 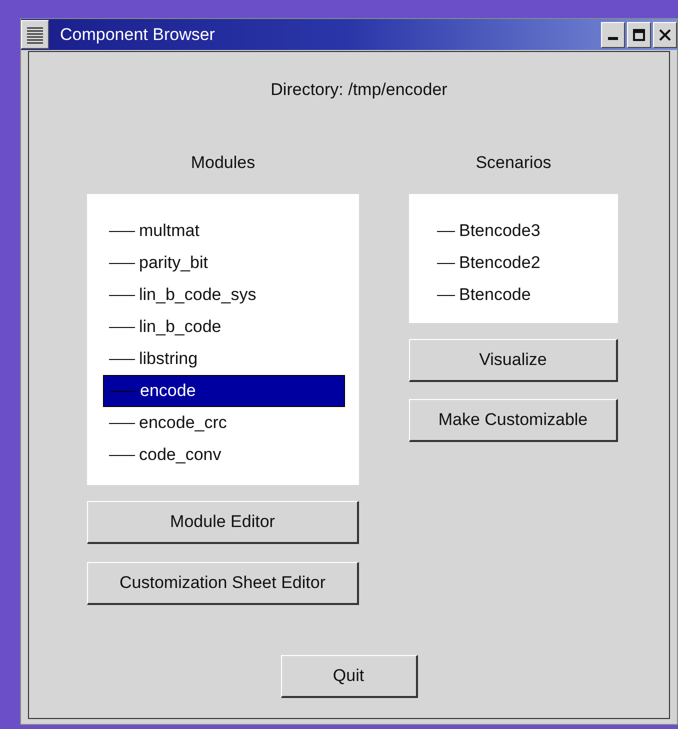 What do you see at coordinates (180, 455) in the screenshot?
I see `item-label: code_conv` at bounding box center [180, 455].